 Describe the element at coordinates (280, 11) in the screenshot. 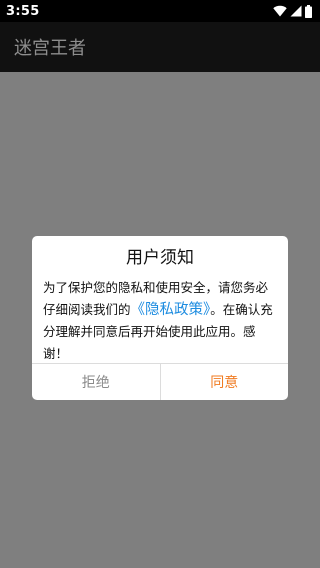

I see `wifi-icon` at that location.